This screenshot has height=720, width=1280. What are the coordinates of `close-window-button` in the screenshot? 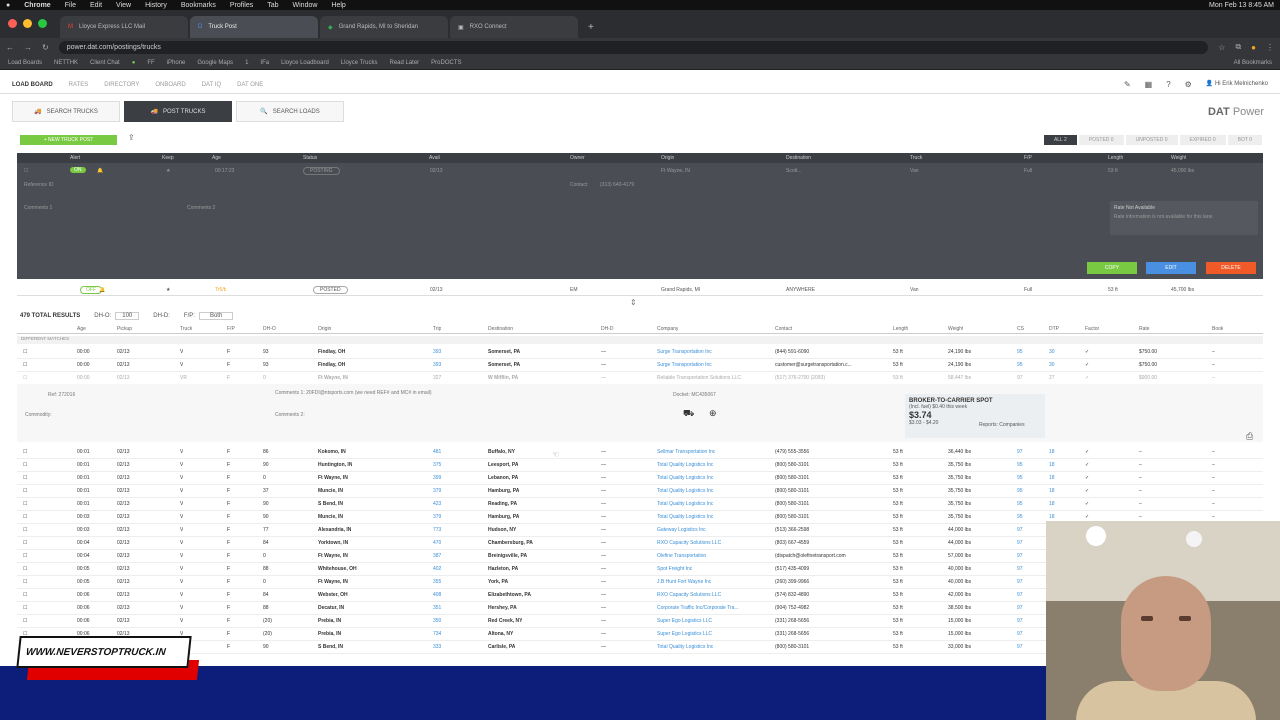 It's located at (12, 23).